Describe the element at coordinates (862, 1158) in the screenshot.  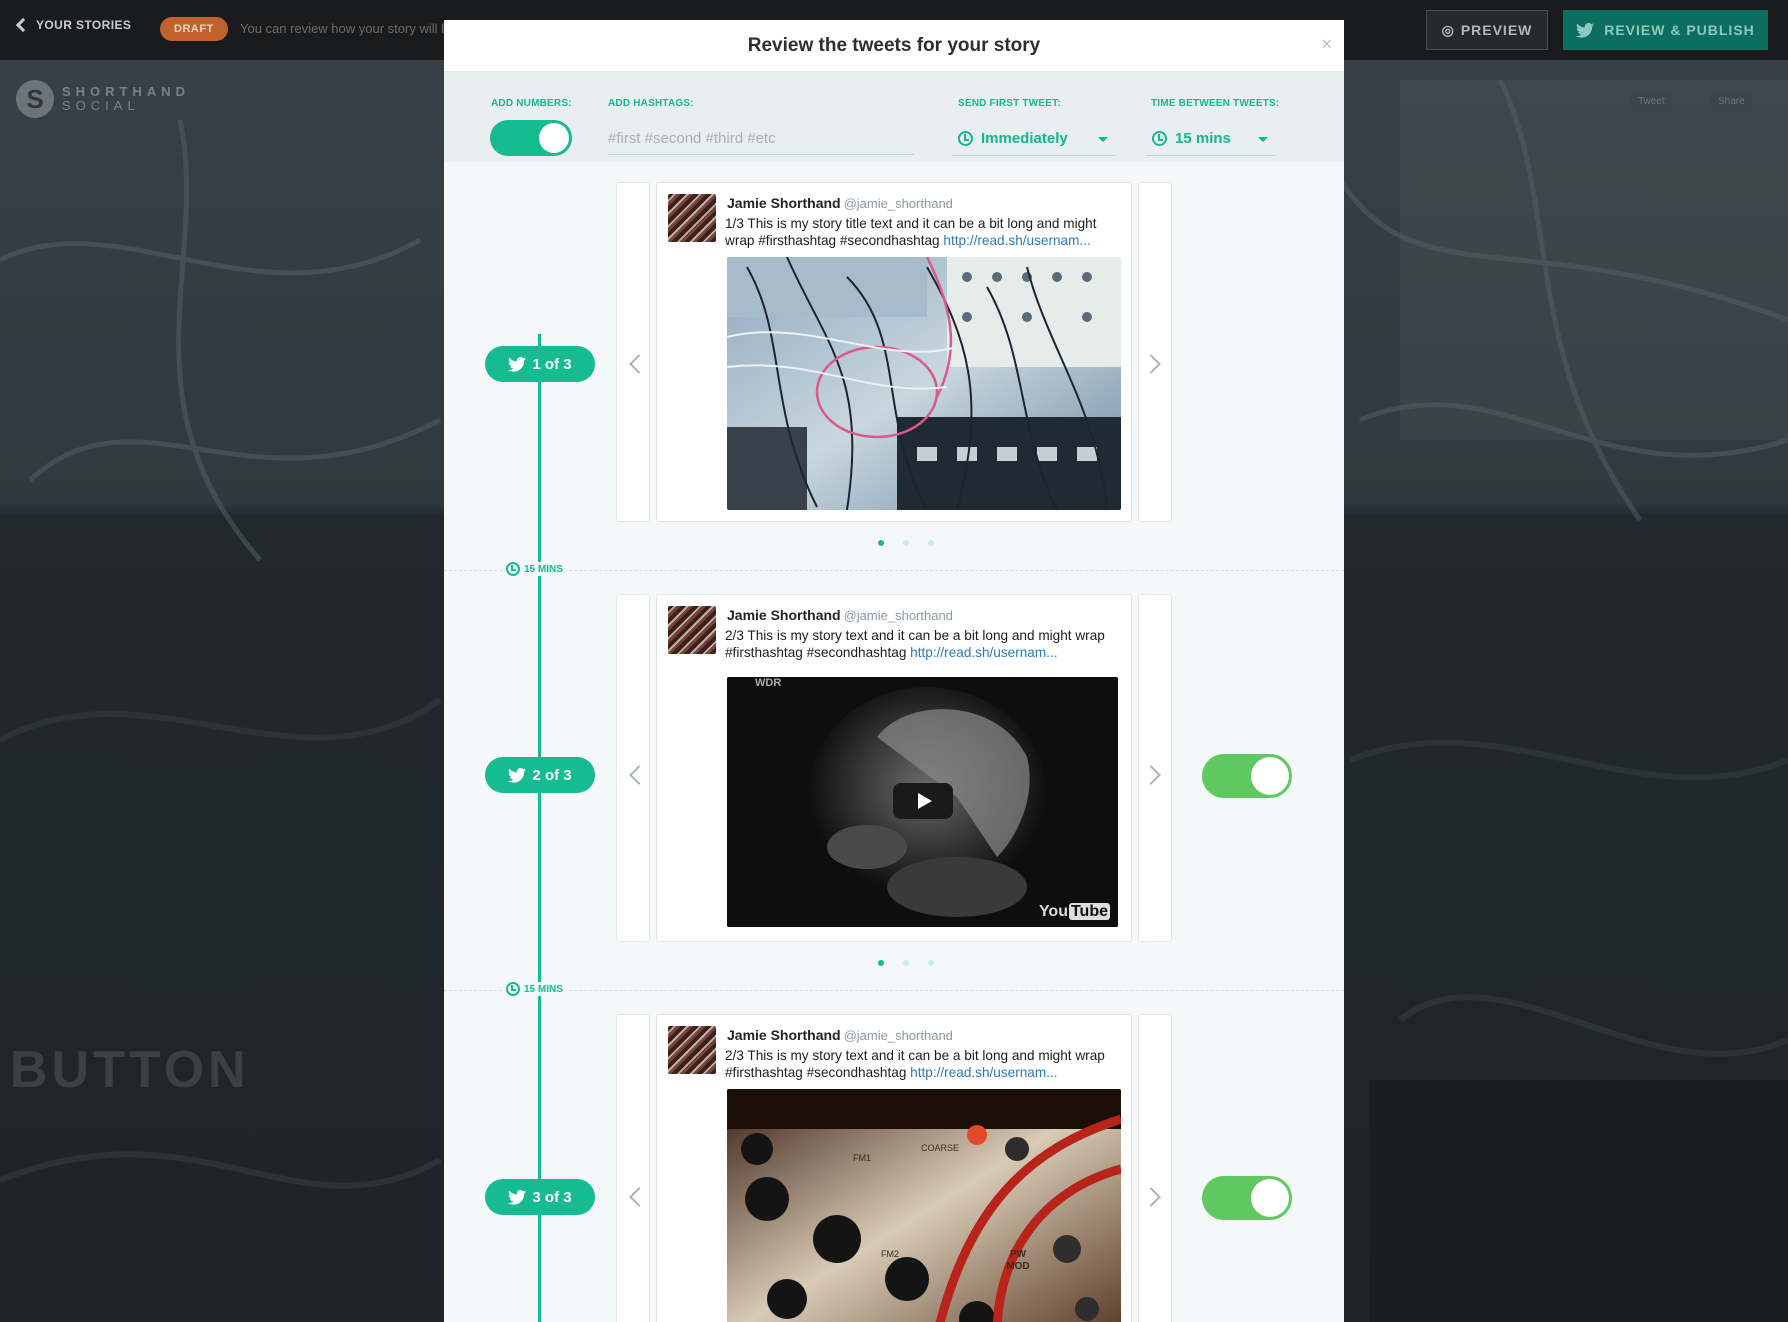
I see `panel-label-fm1: FM1` at that location.